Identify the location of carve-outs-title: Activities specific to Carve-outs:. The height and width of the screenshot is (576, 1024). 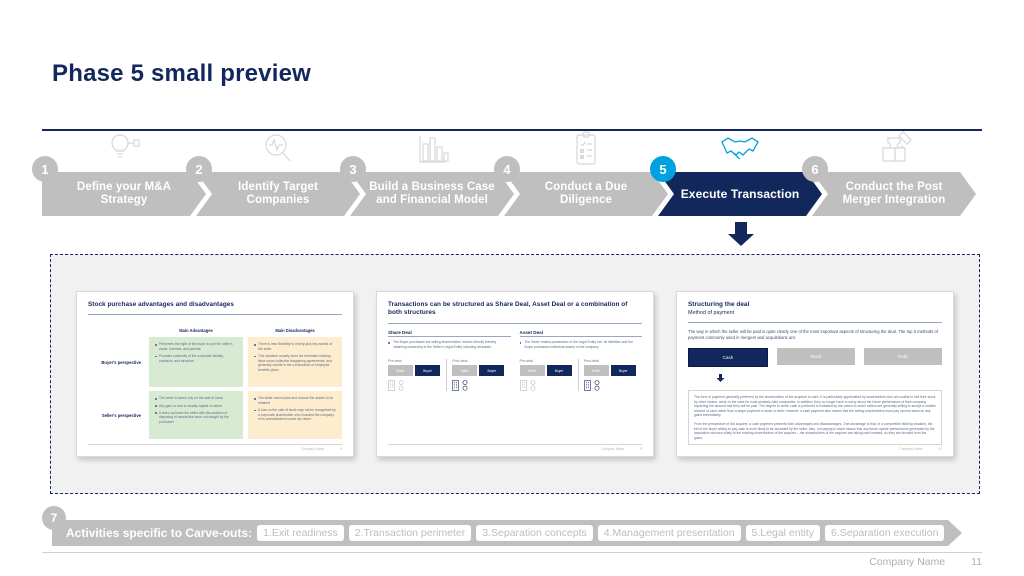
(159, 533).